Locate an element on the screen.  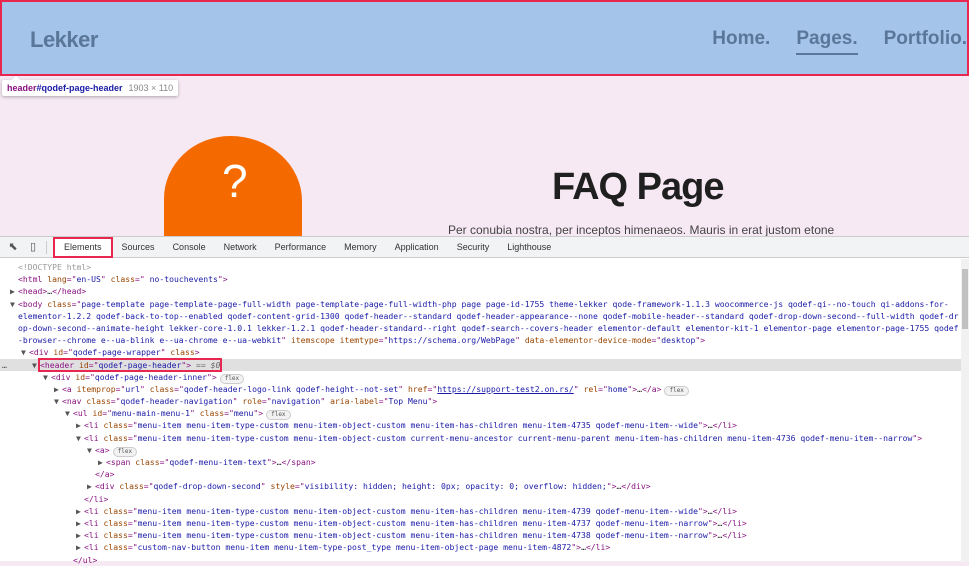
dom-node-line: ▼ <div id="qodef-page-wrapper" class> is located at coordinates (480, 352).